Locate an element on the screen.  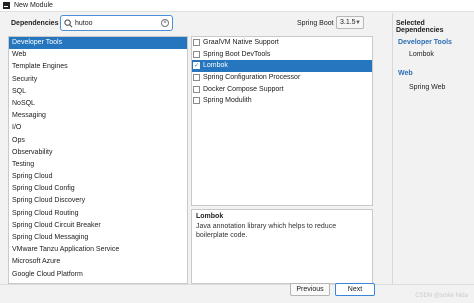
dependency-item: GraalVM Native Support is located at coordinates (282, 43).